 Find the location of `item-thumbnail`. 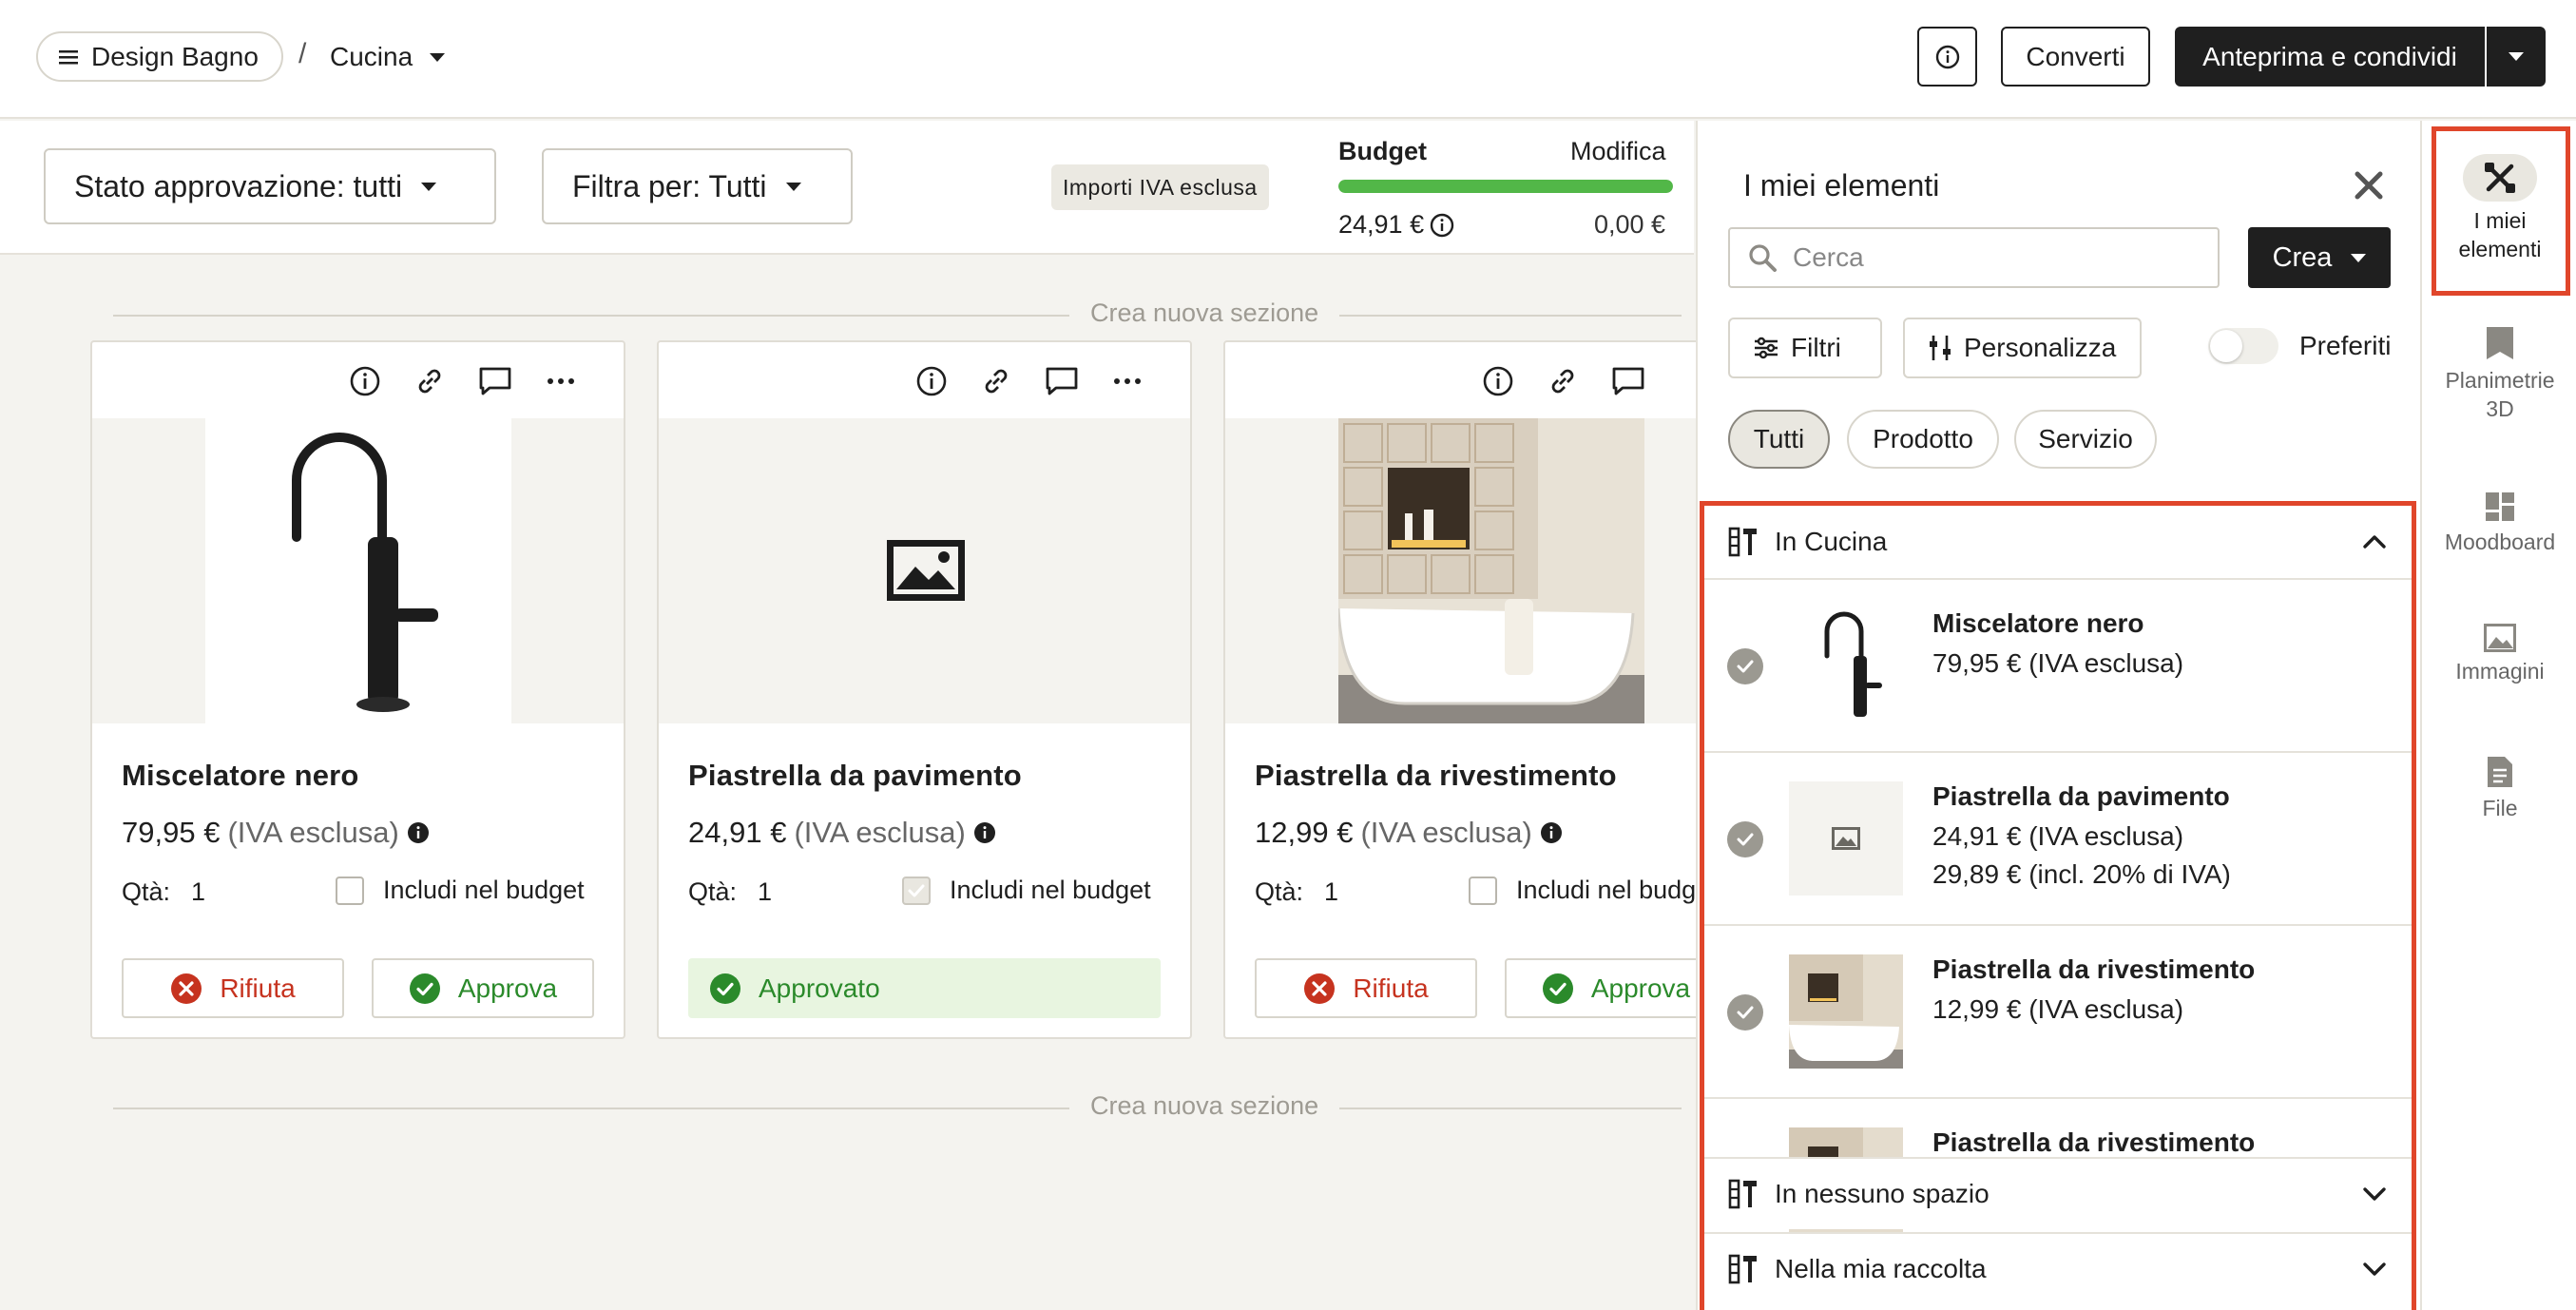

item-thumbnail is located at coordinates (1846, 1011).